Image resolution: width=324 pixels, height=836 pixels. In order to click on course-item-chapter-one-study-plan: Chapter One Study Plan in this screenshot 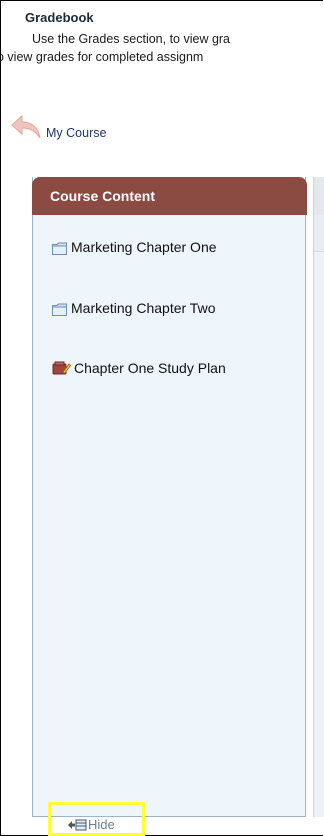, I will do `click(148, 368)`.